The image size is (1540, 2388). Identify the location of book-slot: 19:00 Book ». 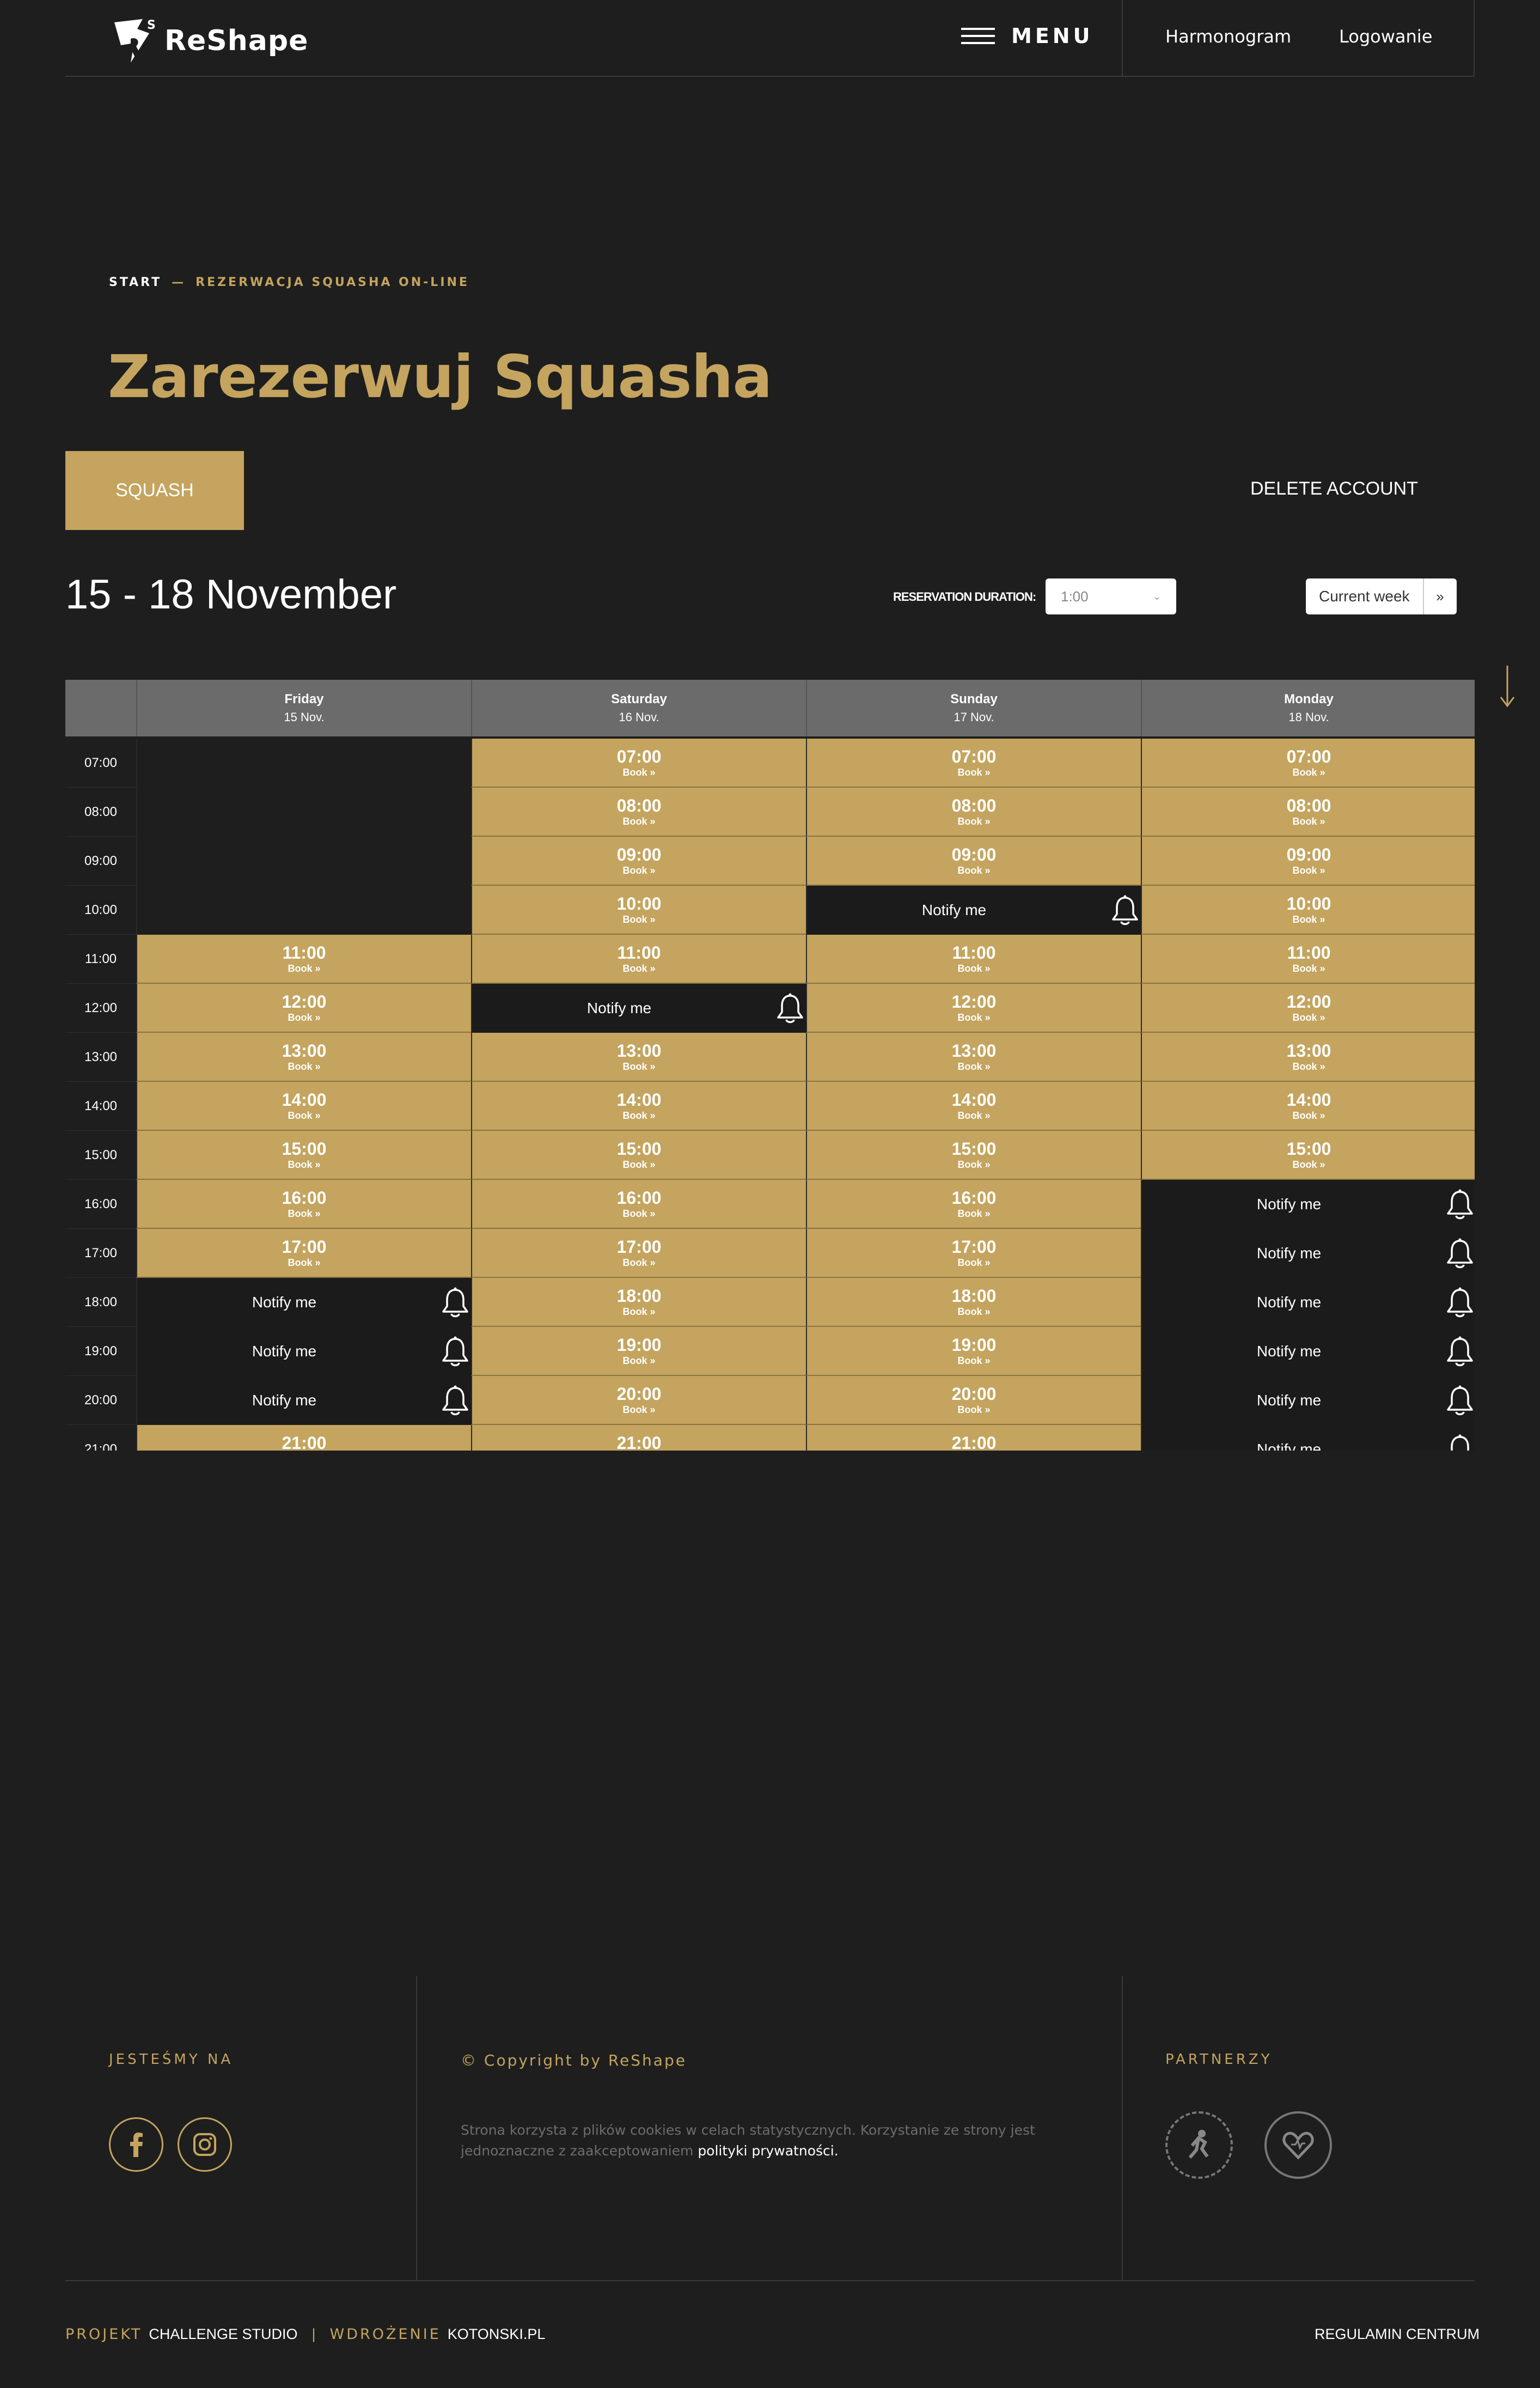
(974, 1352).